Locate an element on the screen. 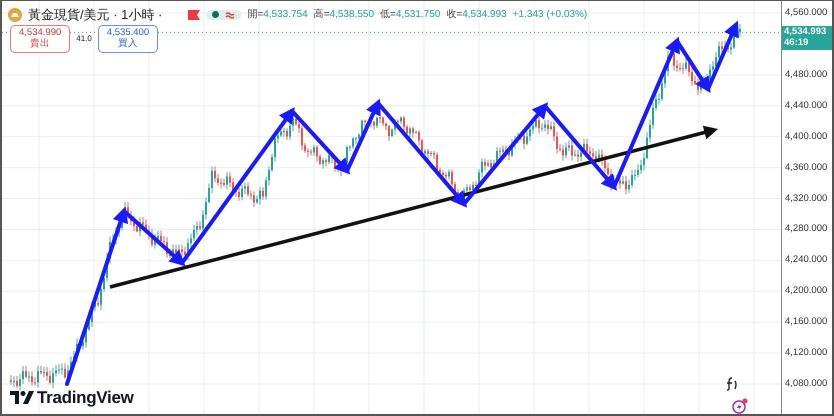  price-tick-label: 4,200.000 is located at coordinates (806, 291).